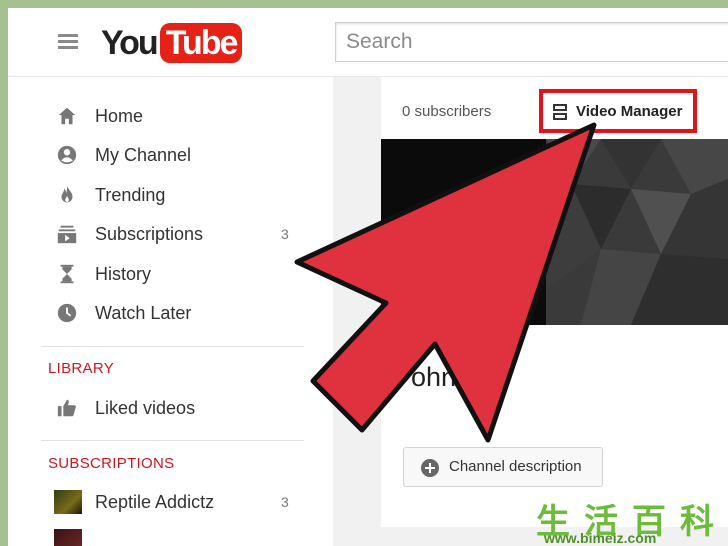 This screenshot has height=546, width=728. Describe the element at coordinates (66, 408) in the screenshot. I see `thumbs-up-icon` at that location.